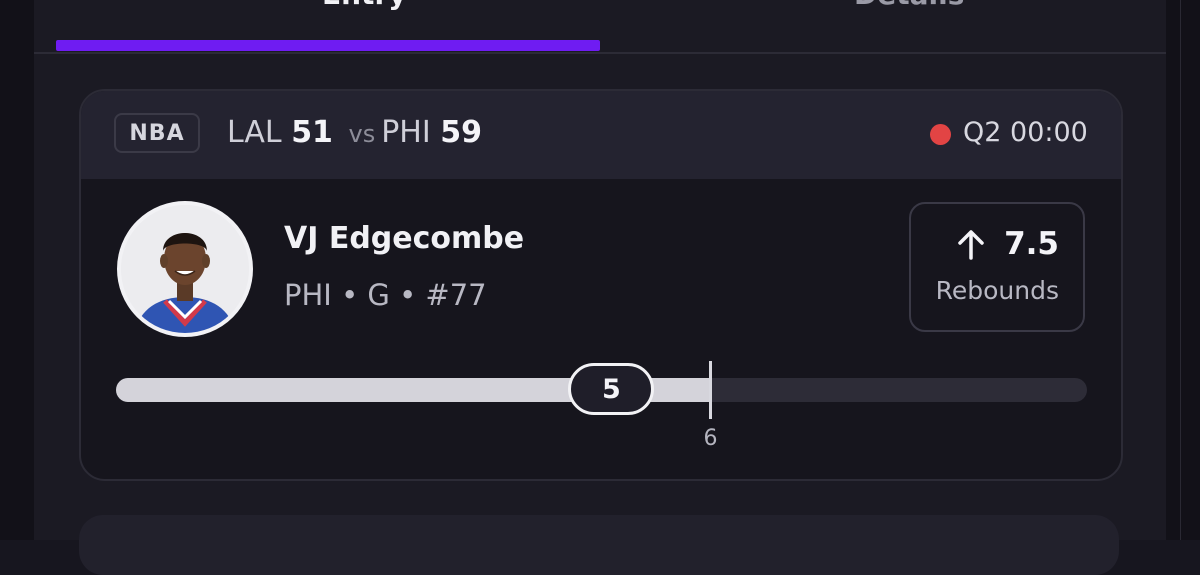  What do you see at coordinates (461, 132) in the screenshot?
I see `home-score: 59` at bounding box center [461, 132].